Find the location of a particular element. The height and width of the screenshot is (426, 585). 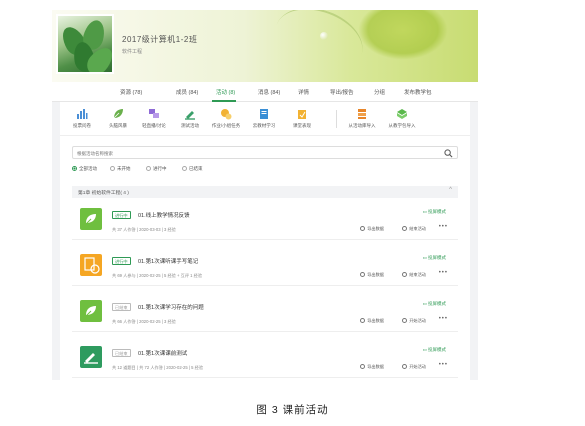

class-banner: 2017级计算机1-2班 软件工程 is located at coordinates (265, 46).